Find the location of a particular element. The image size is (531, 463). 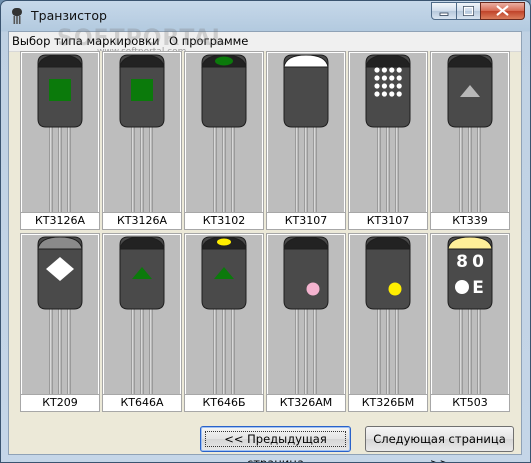

close-button is located at coordinates (502, 11).